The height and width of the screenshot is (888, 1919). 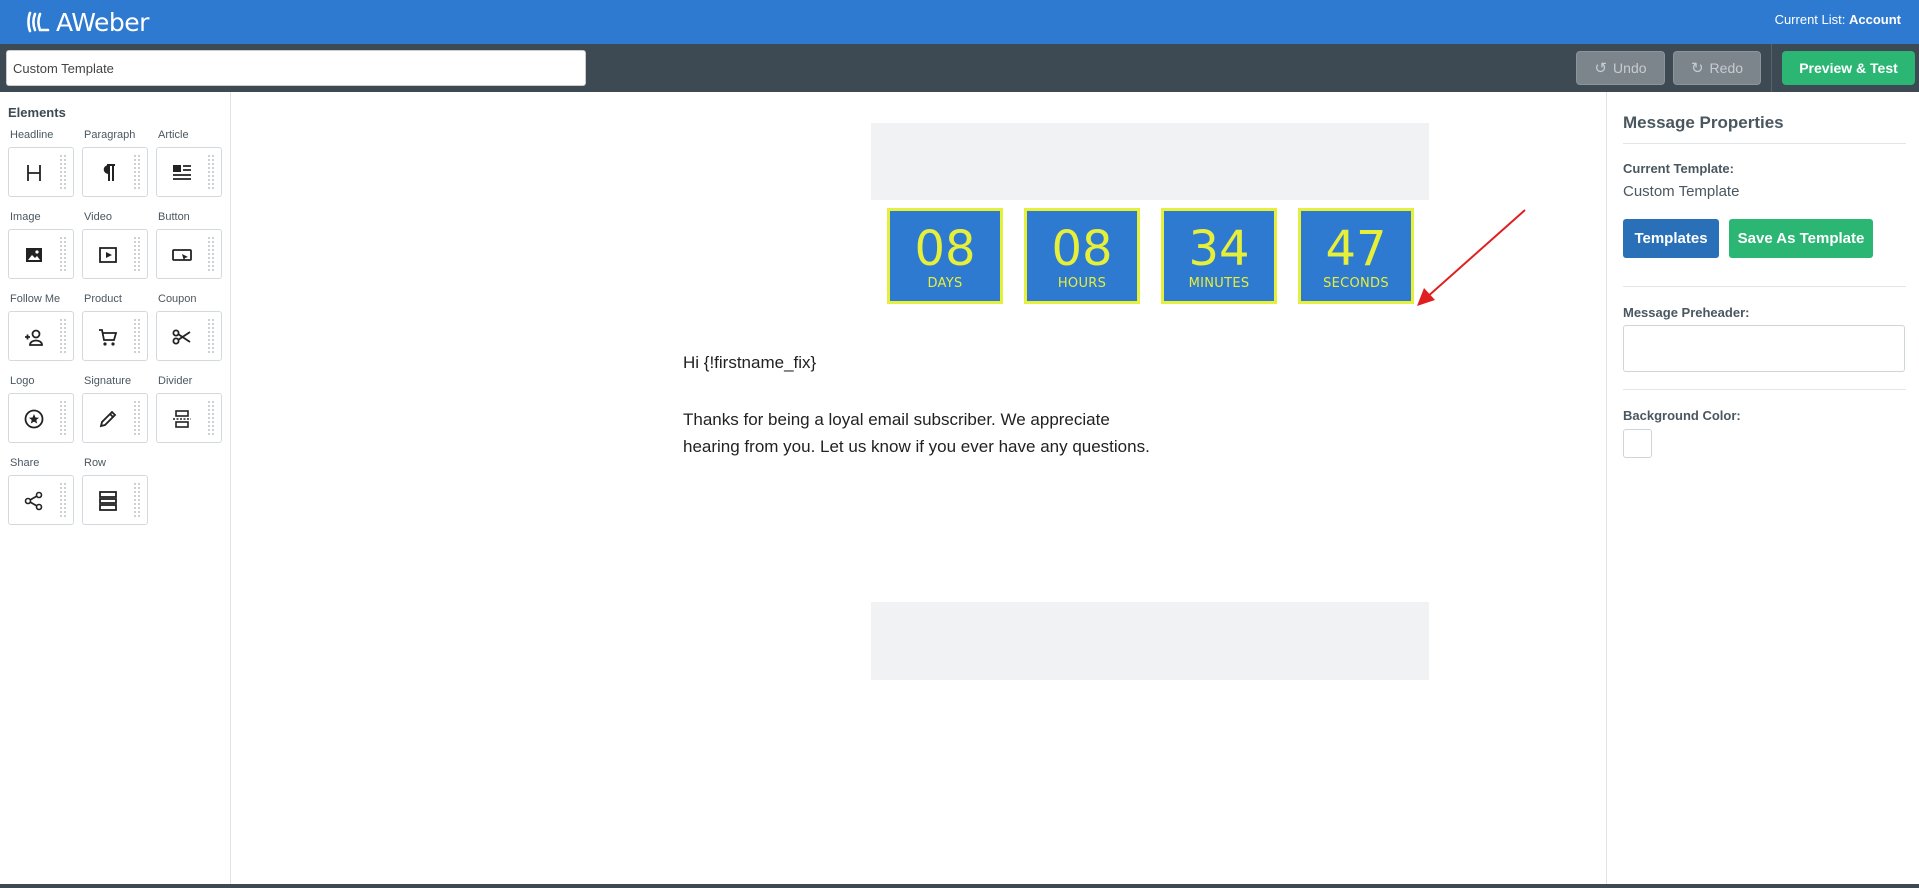 What do you see at coordinates (174, 217) in the screenshot?
I see `element-label: Button` at bounding box center [174, 217].